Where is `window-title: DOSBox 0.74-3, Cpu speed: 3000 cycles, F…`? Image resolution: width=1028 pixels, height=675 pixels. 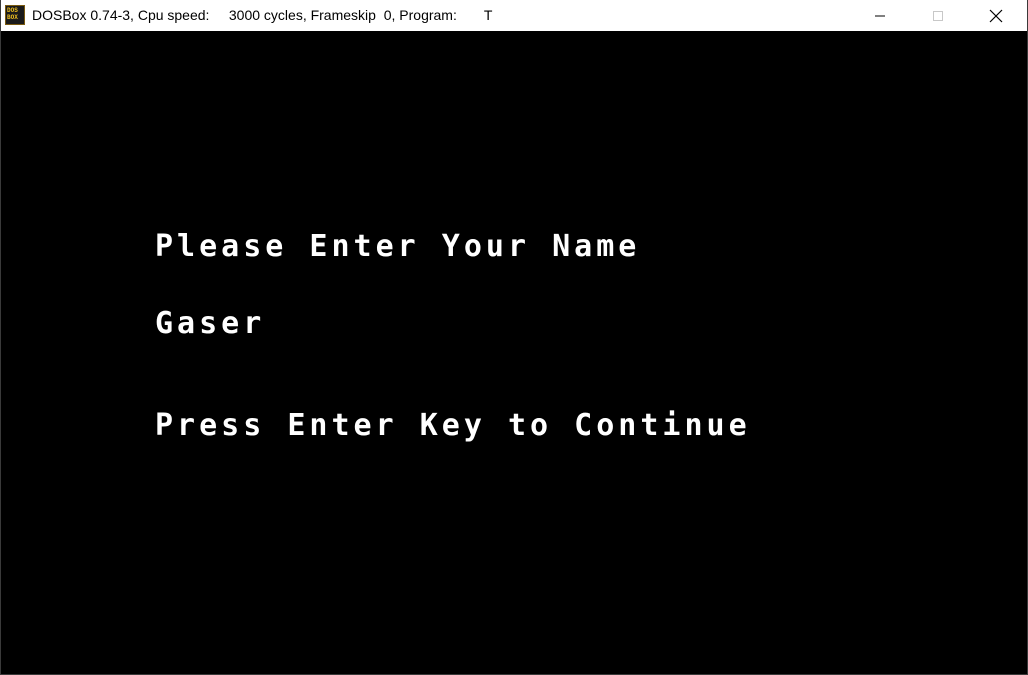 window-title: DOSBox 0.74-3, Cpu speed: 3000 cycles, F… is located at coordinates (262, 15).